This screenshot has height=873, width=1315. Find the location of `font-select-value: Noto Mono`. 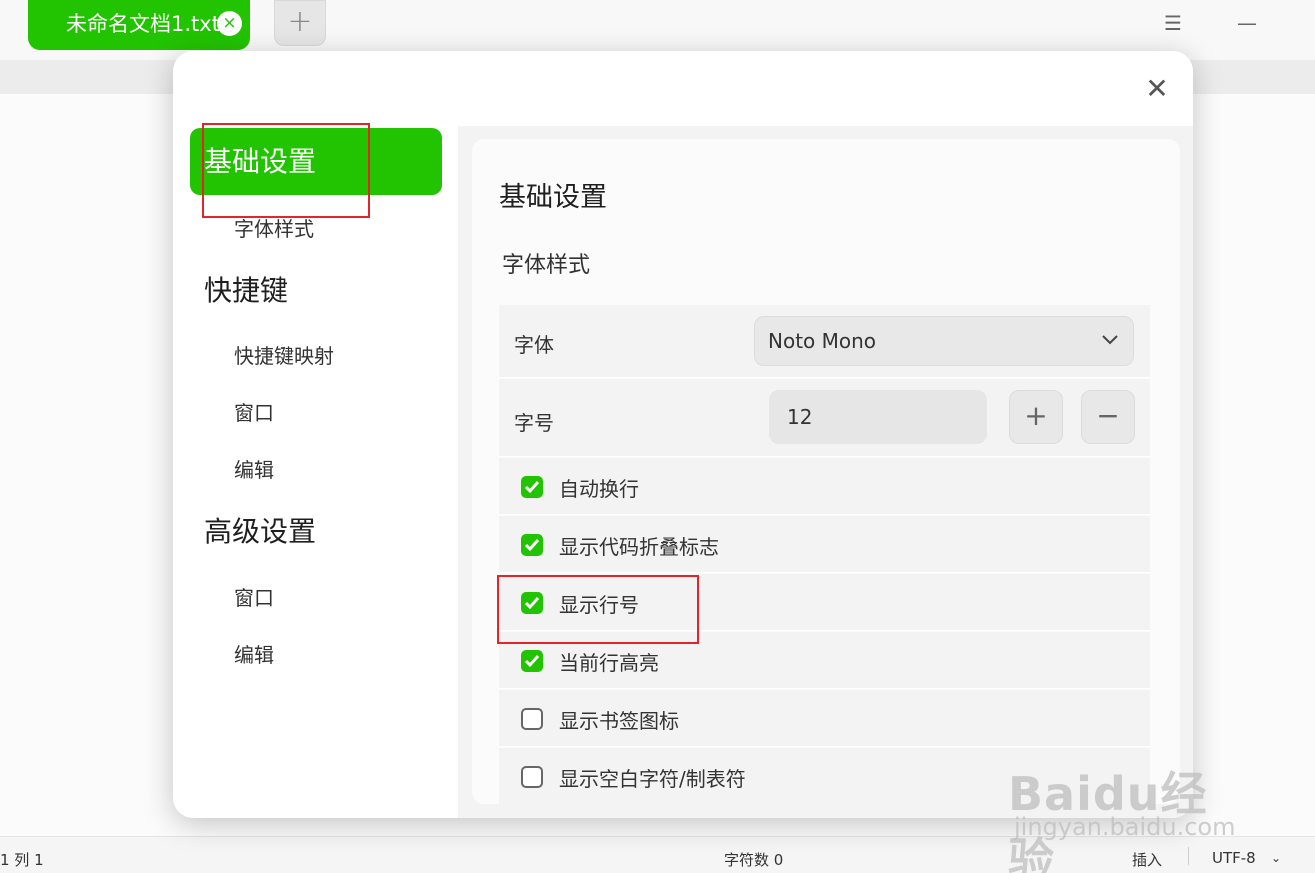

font-select-value: Noto Mono is located at coordinates (822, 341).